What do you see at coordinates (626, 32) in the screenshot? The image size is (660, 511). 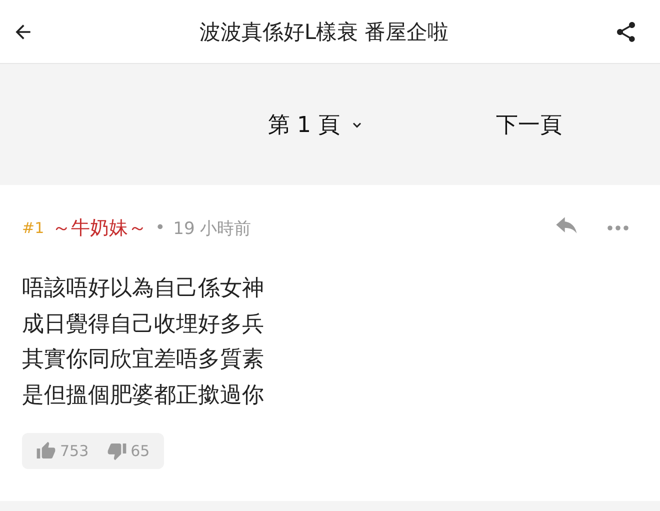 I see `share-icon` at bounding box center [626, 32].